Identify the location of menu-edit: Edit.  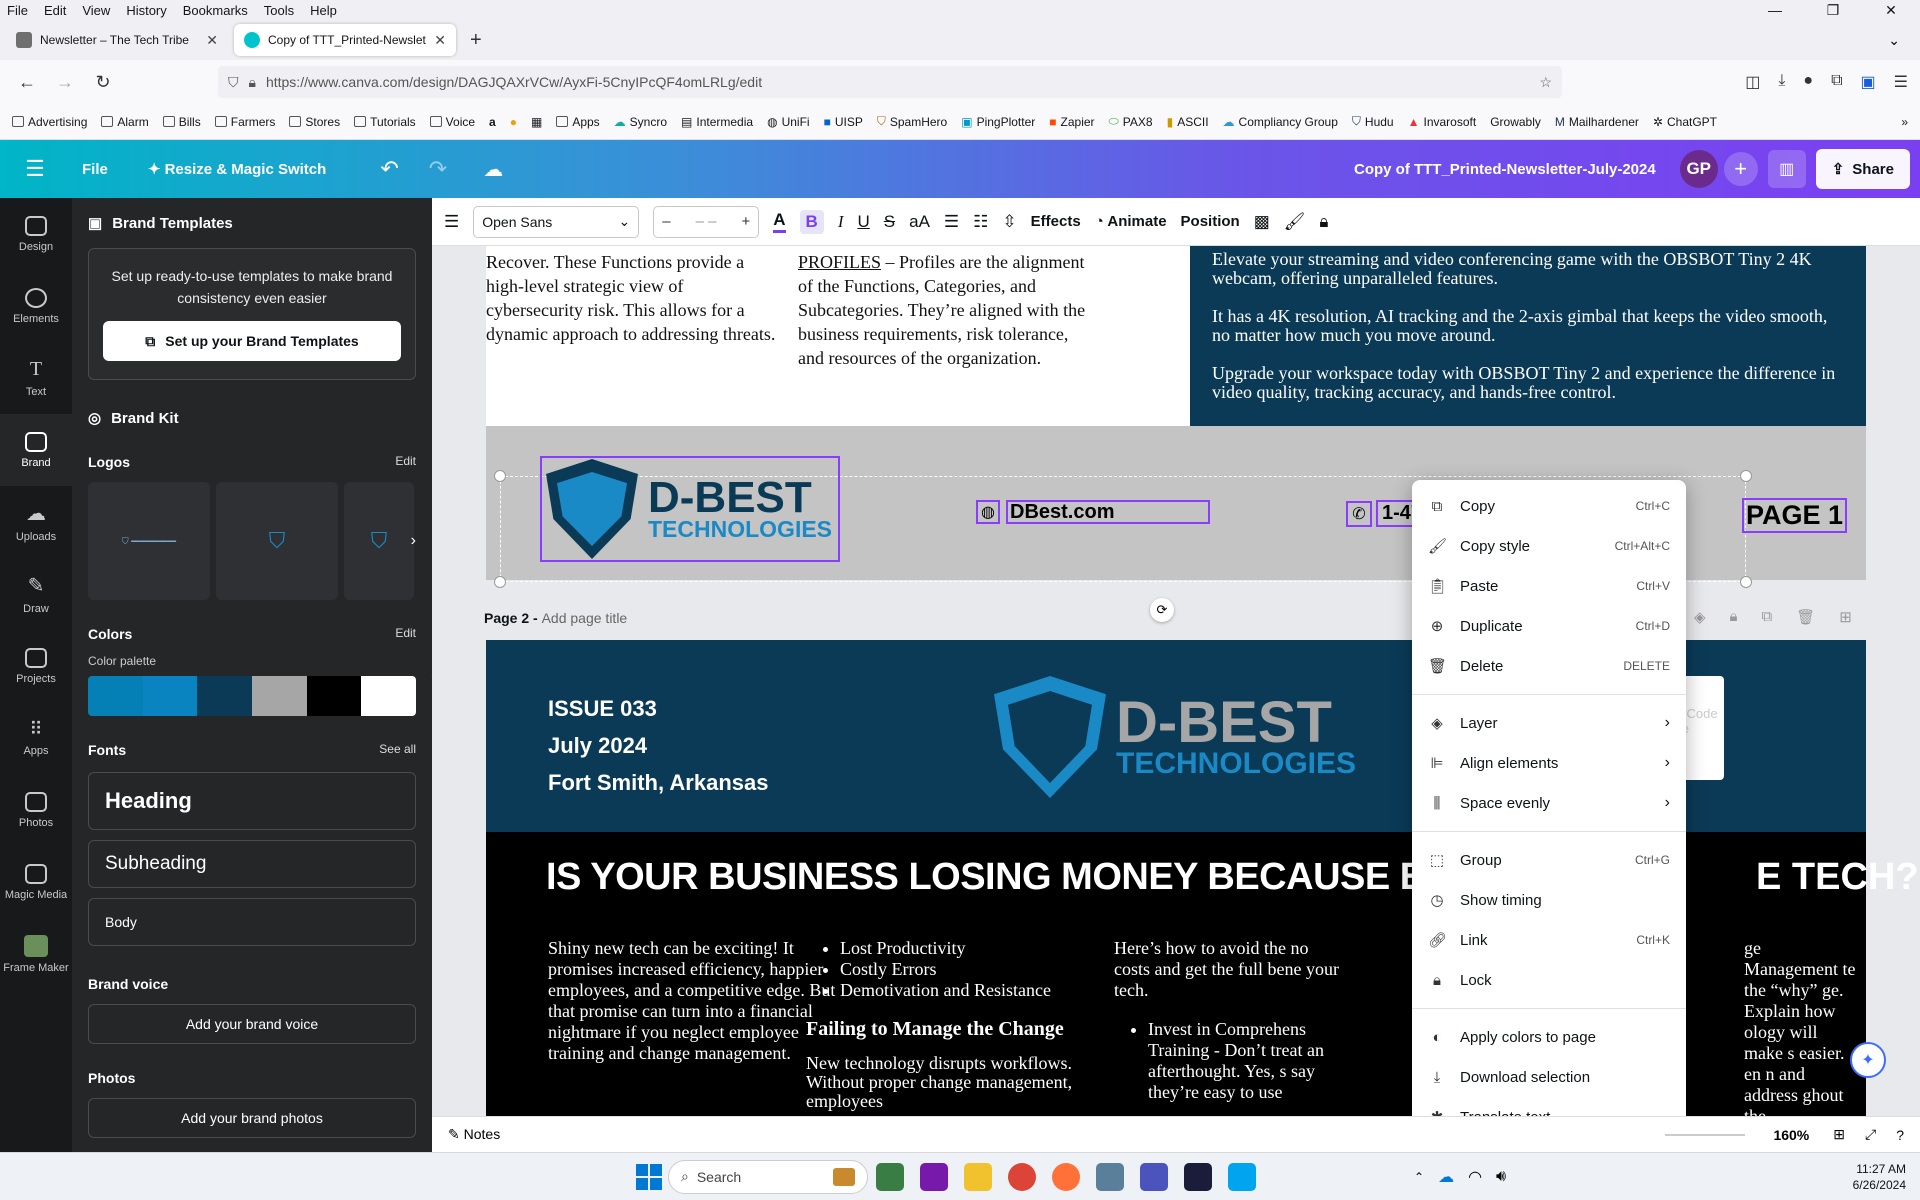
(56, 10).